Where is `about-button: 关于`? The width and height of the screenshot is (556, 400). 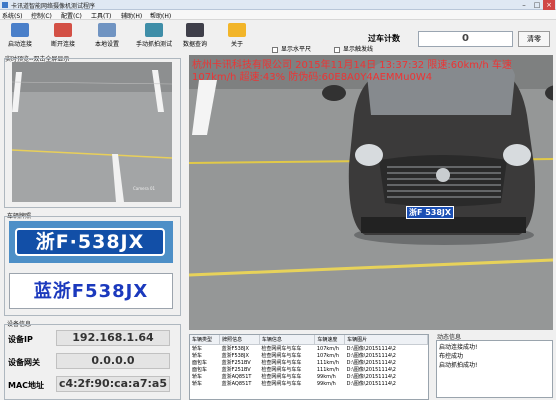 about-button: 关于 is located at coordinates (237, 37).